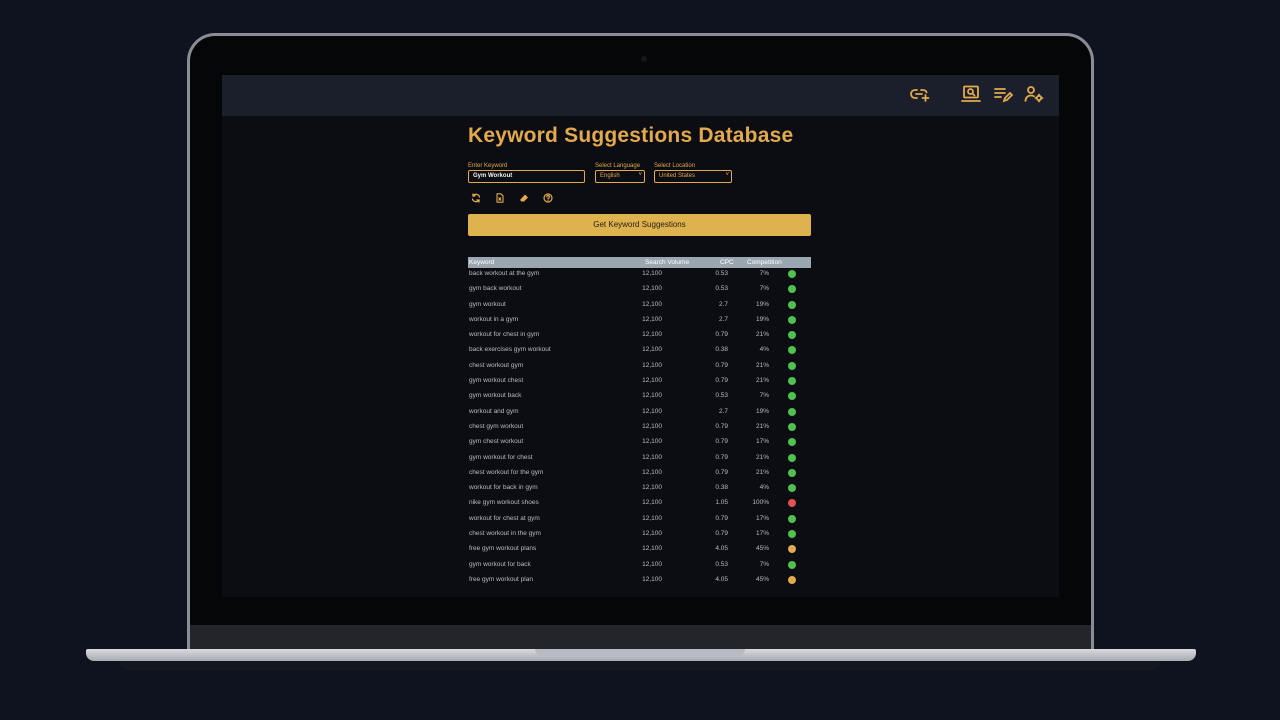 The width and height of the screenshot is (1280, 720). I want to click on header-competition: Competition, so click(764, 262).